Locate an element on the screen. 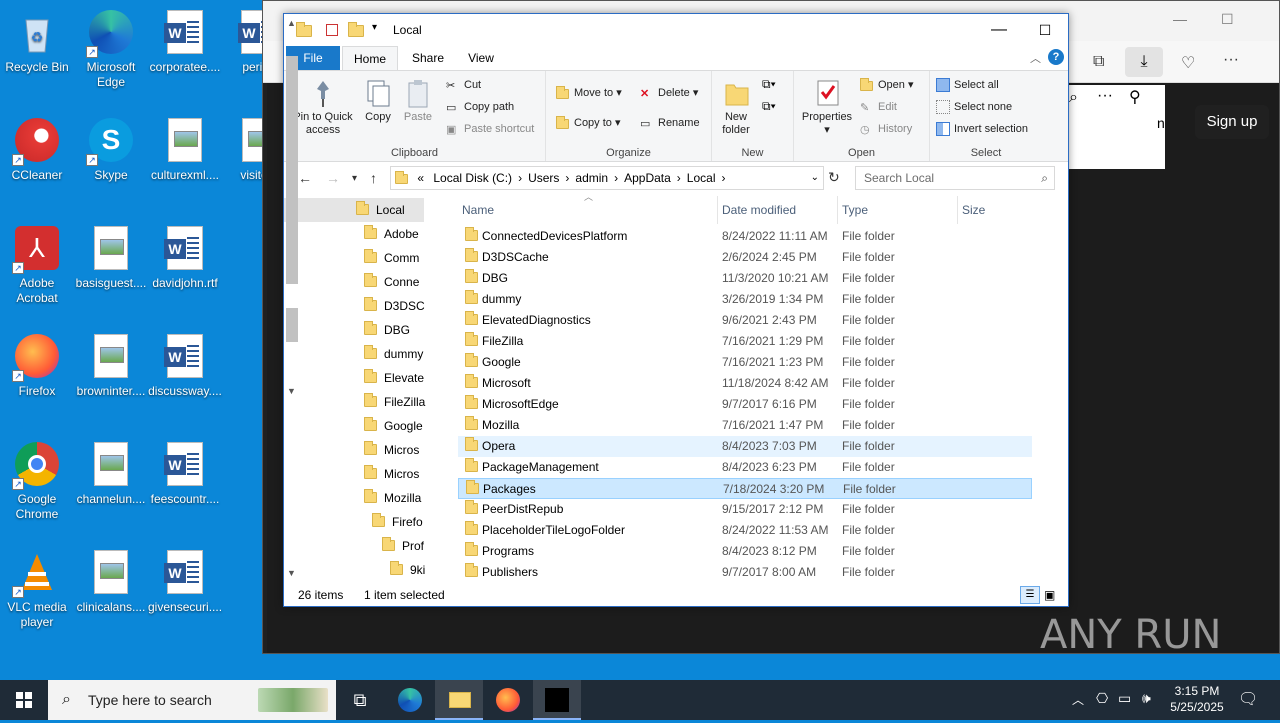 This screenshot has width=1280, height=723. help-icon: ? is located at coordinates (1056, 57).